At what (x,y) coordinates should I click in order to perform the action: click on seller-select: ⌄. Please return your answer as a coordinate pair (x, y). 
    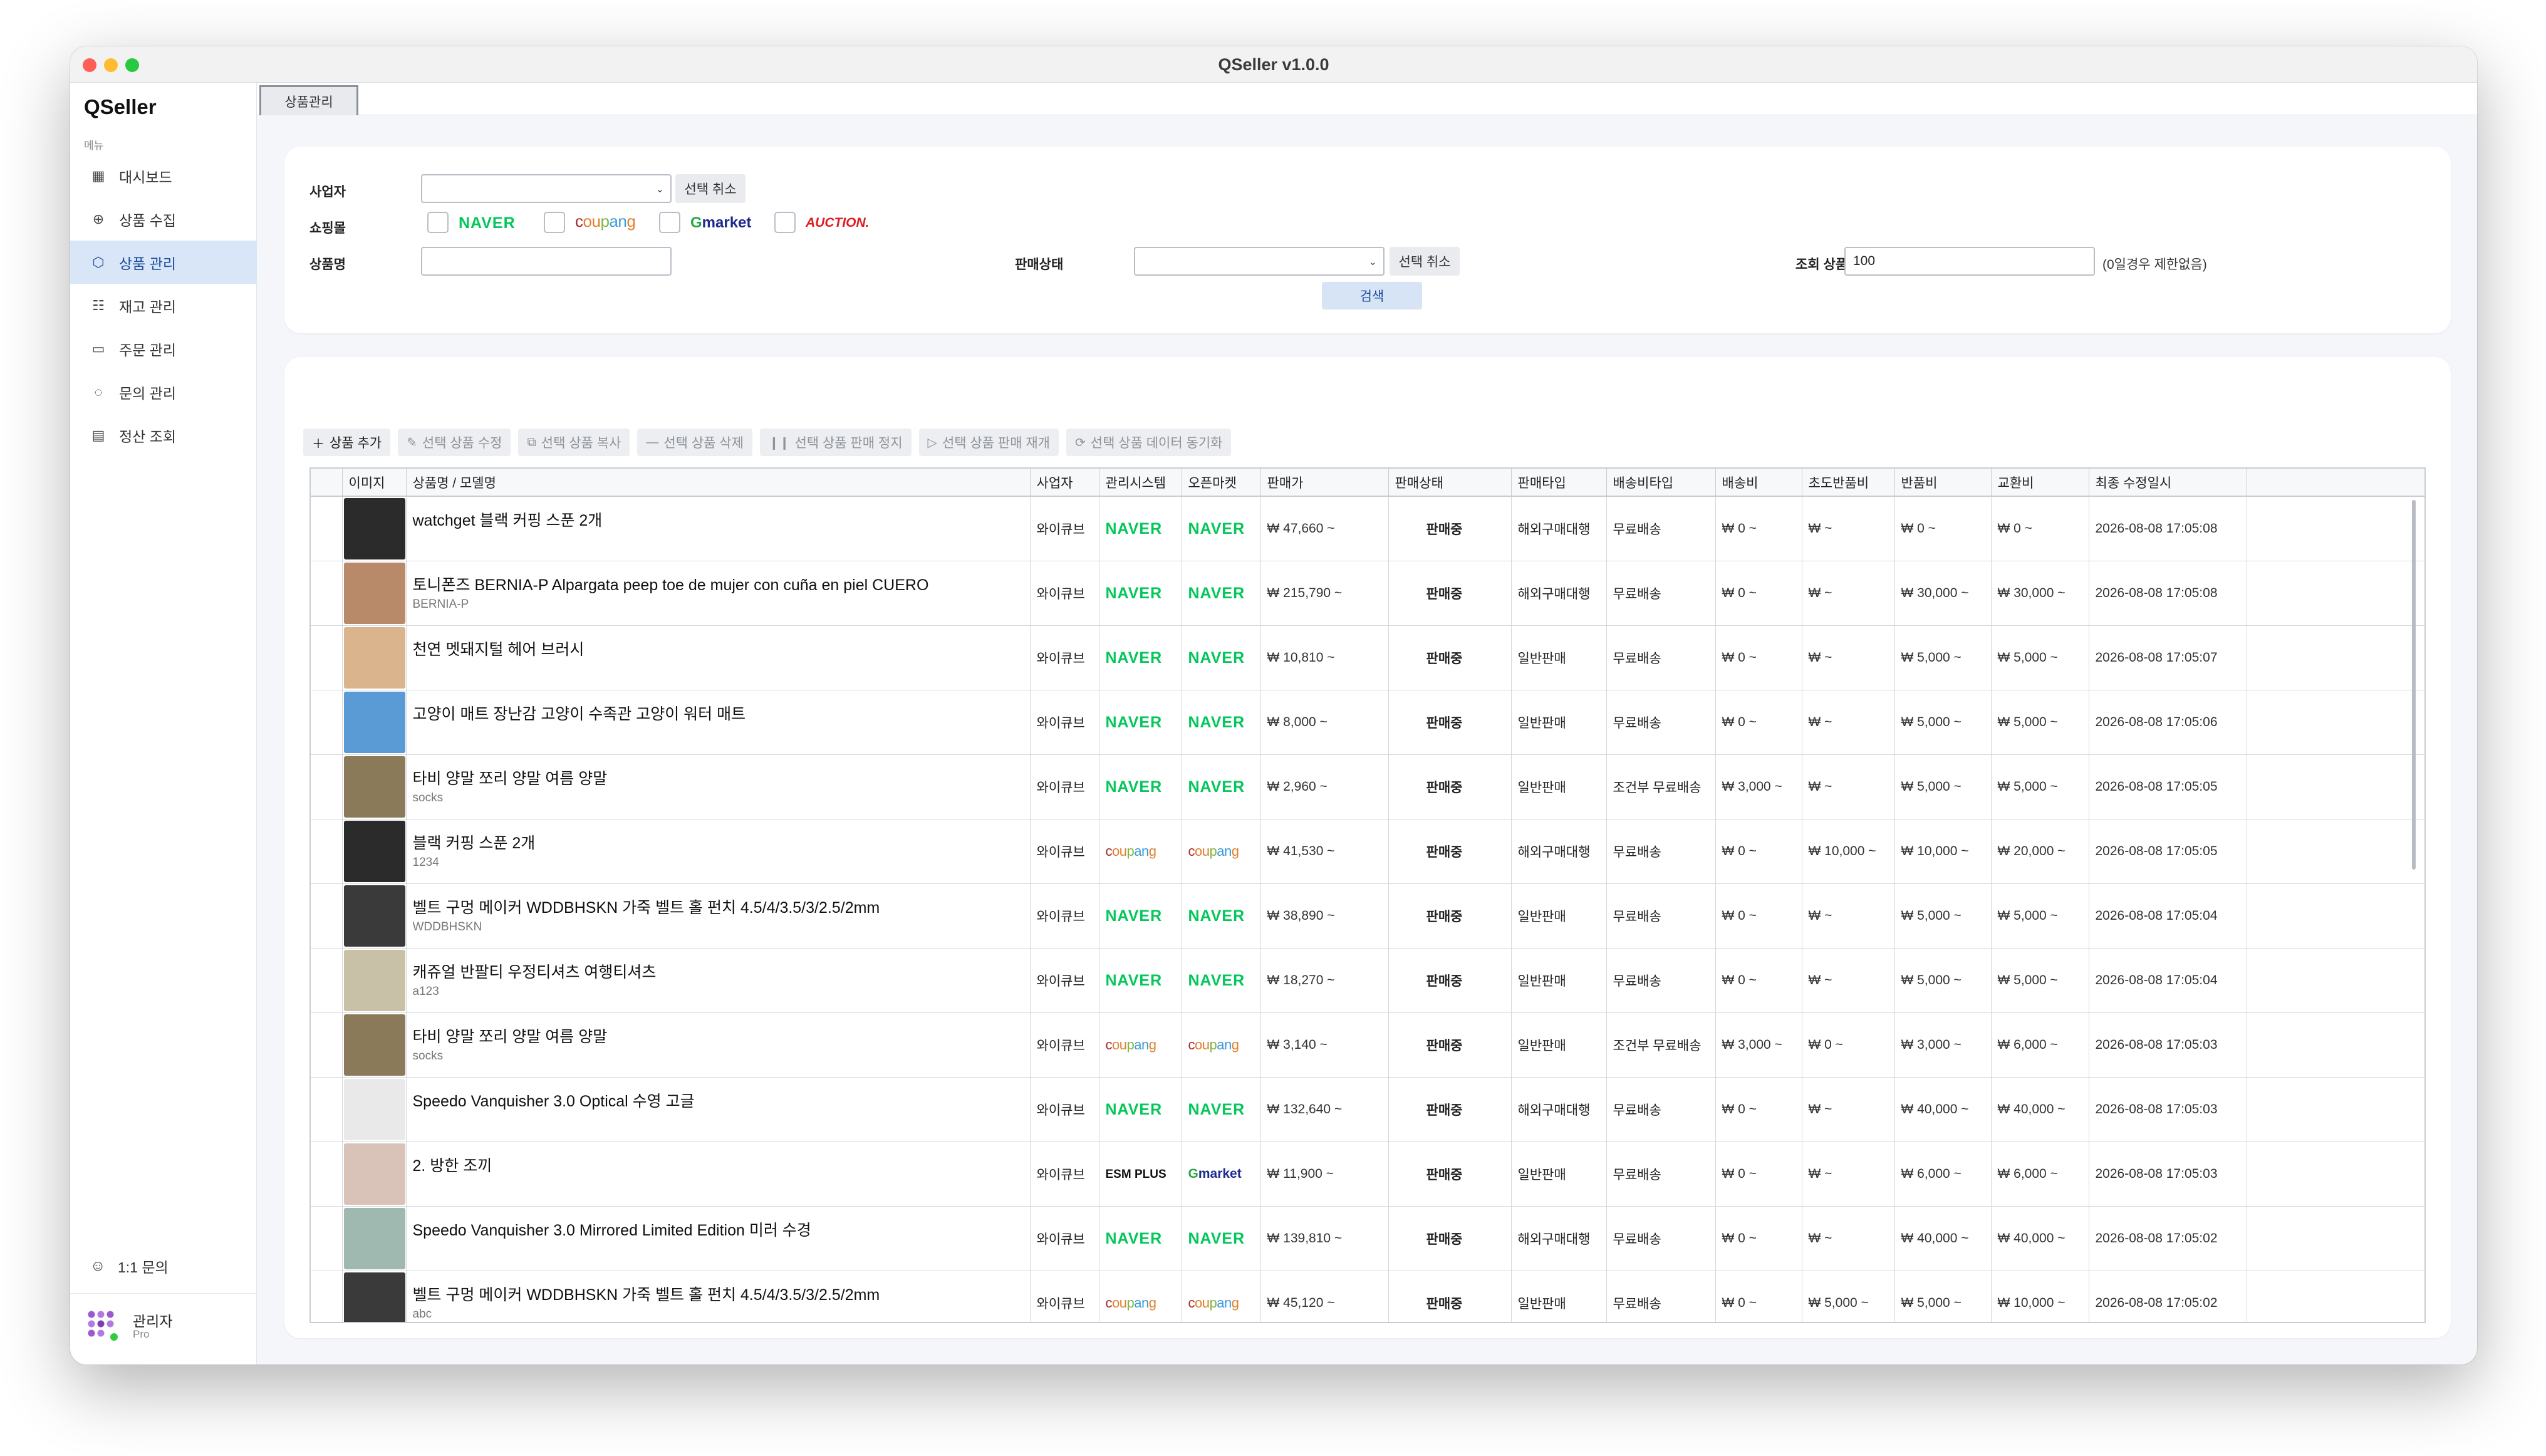
    Looking at the image, I should click on (546, 188).